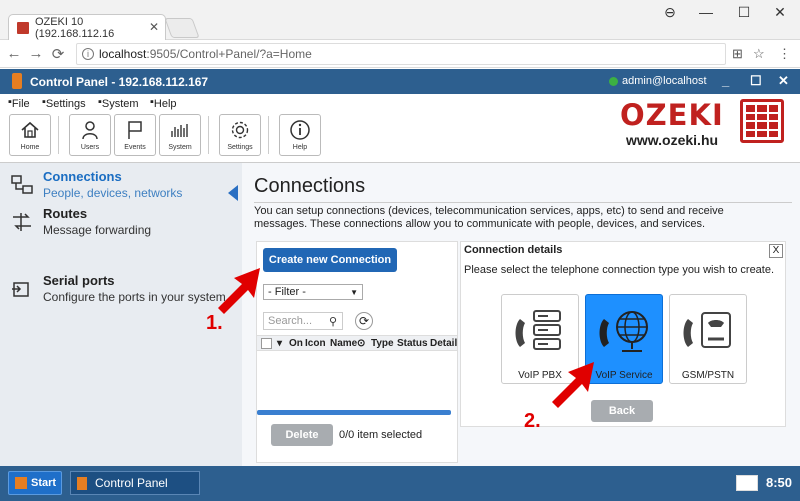 This screenshot has width=800, height=501. Describe the element at coordinates (622, 411) in the screenshot. I see `back-button: Back` at that location.